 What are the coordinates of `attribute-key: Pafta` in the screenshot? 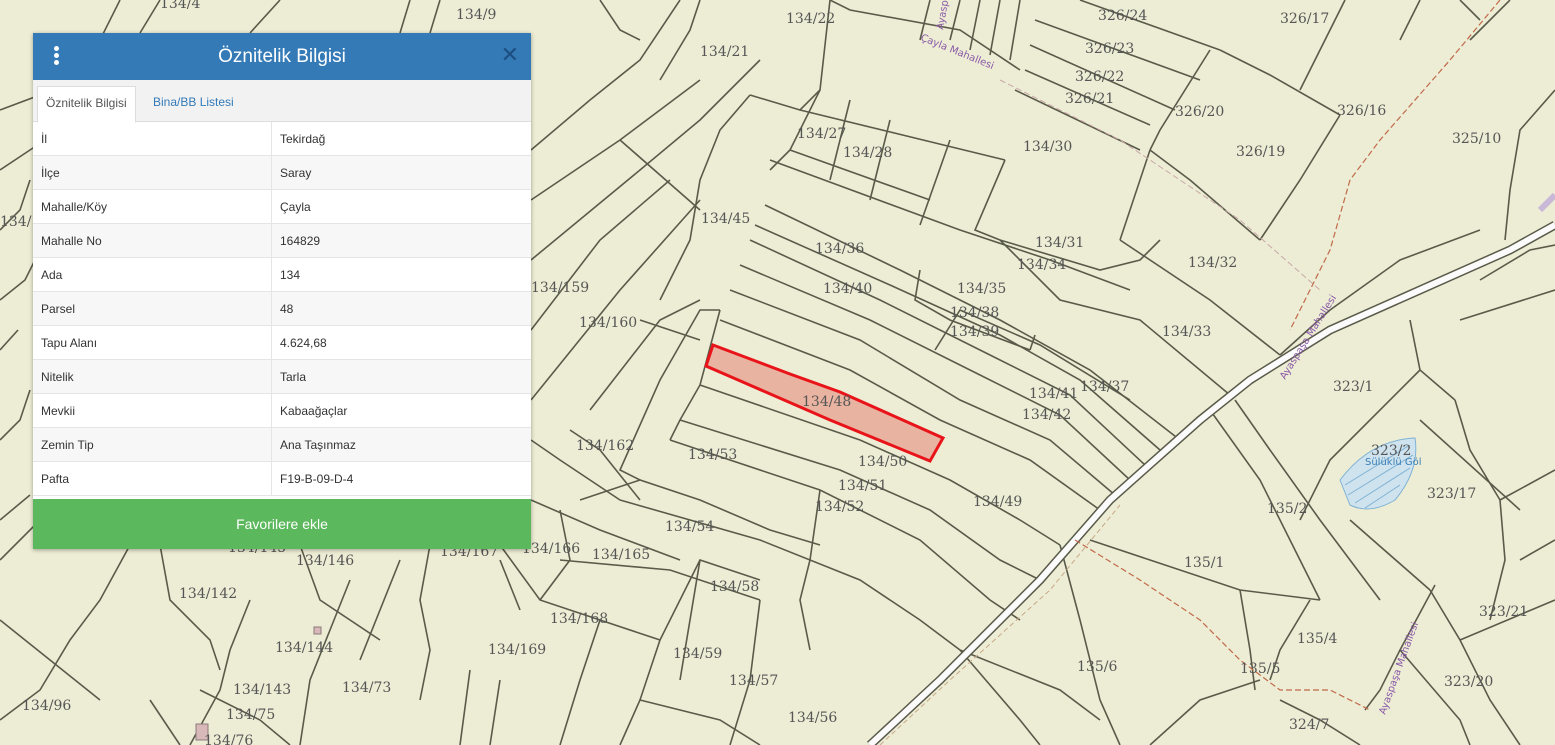 It's located at (152, 478).